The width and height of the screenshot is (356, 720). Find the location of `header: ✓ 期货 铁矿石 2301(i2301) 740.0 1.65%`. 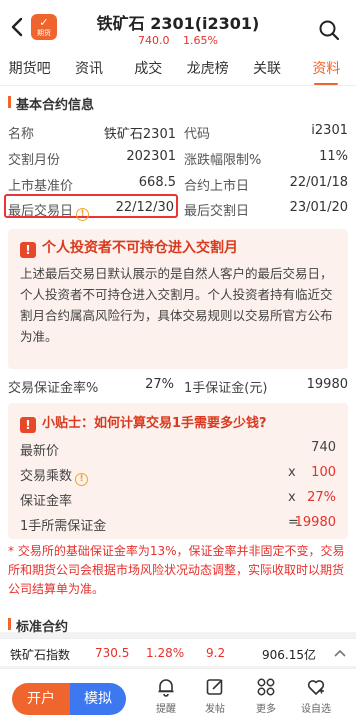

header: ✓ 期货 铁矿石 2301(i2301) 740.0 1.65% is located at coordinates (178, 27).